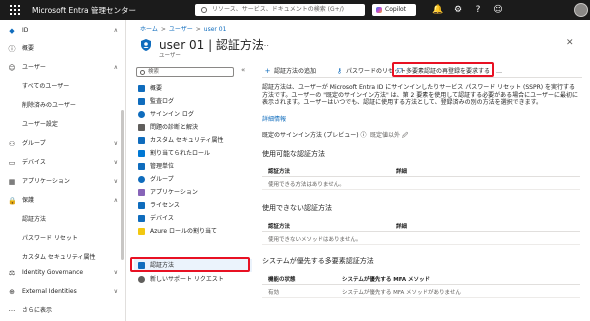  I want to click on resource-menu-search-input: 検索, so click(185, 72).